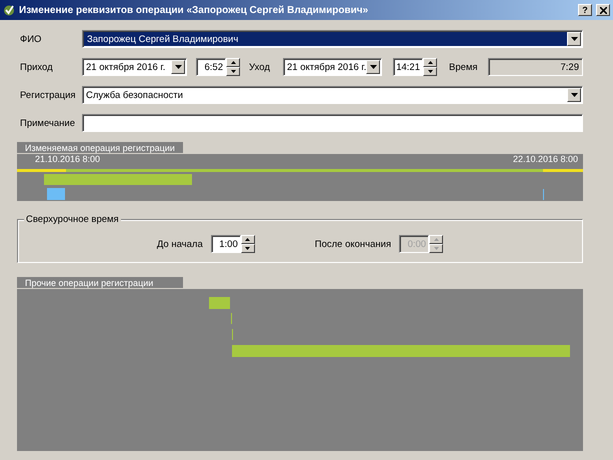  What do you see at coordinates (48, 123) in the screenshot?
I see `field-label: Примечание` at bounding box center [48, 123].